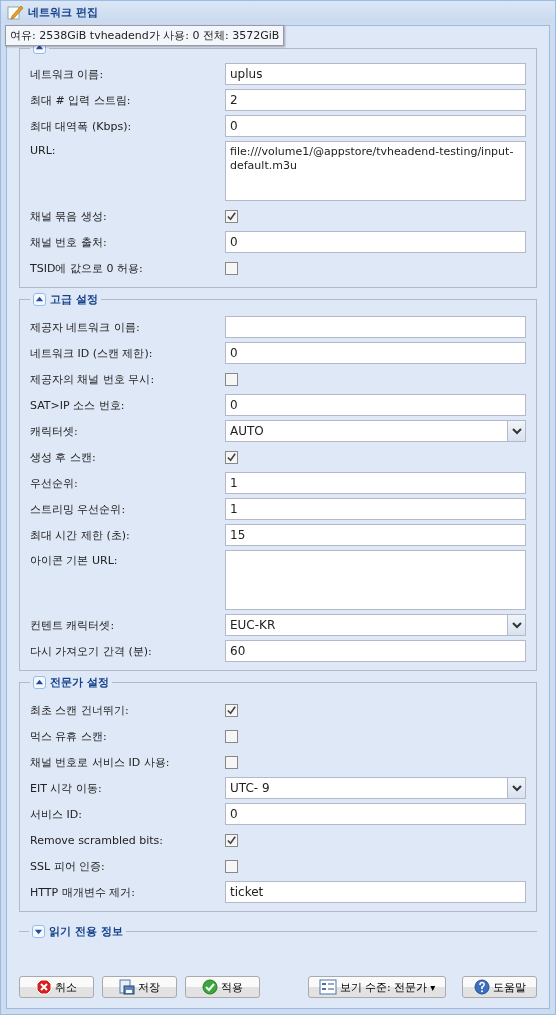  I want to click on input-field: ticket, so click(375, 892).